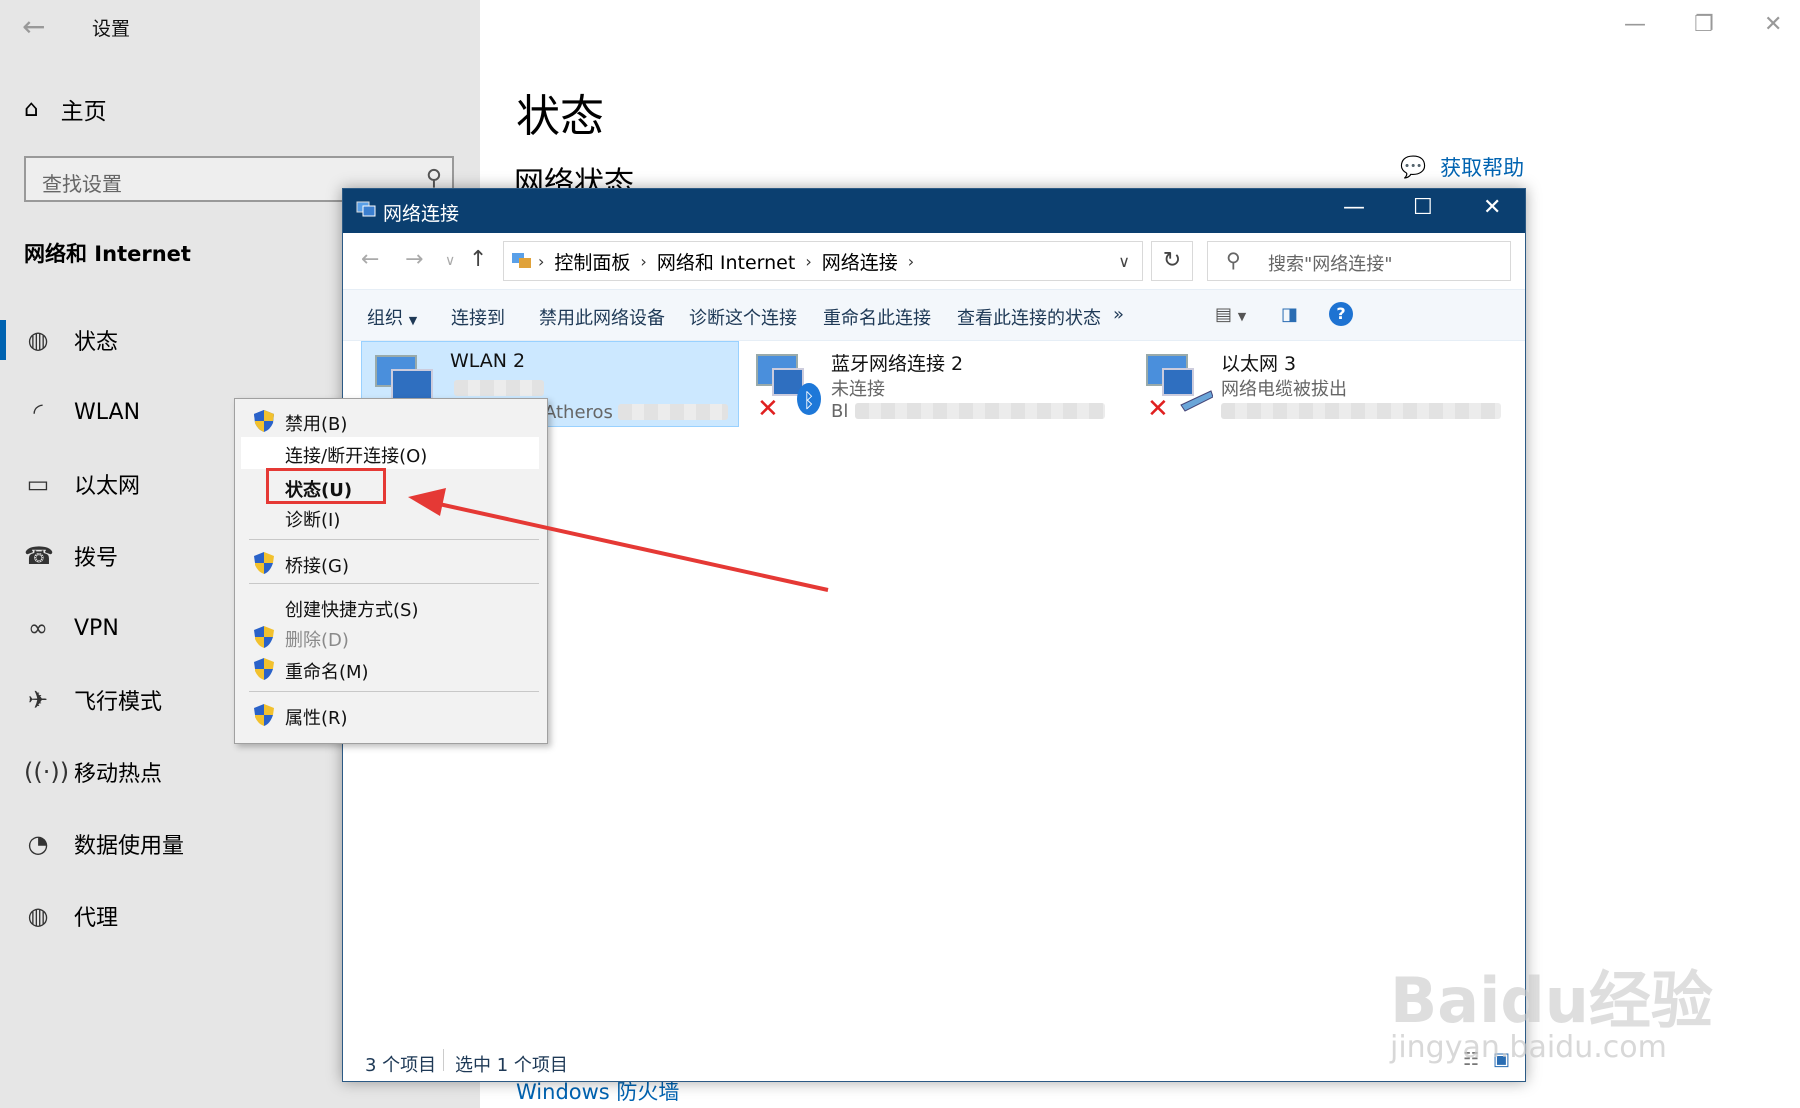 The height and width of the screenshot is (1108, 1800). What do you see at coordinates (618, 540) in the screenshot?
I see `annotation-arrow` at bounding box center [618, 540].